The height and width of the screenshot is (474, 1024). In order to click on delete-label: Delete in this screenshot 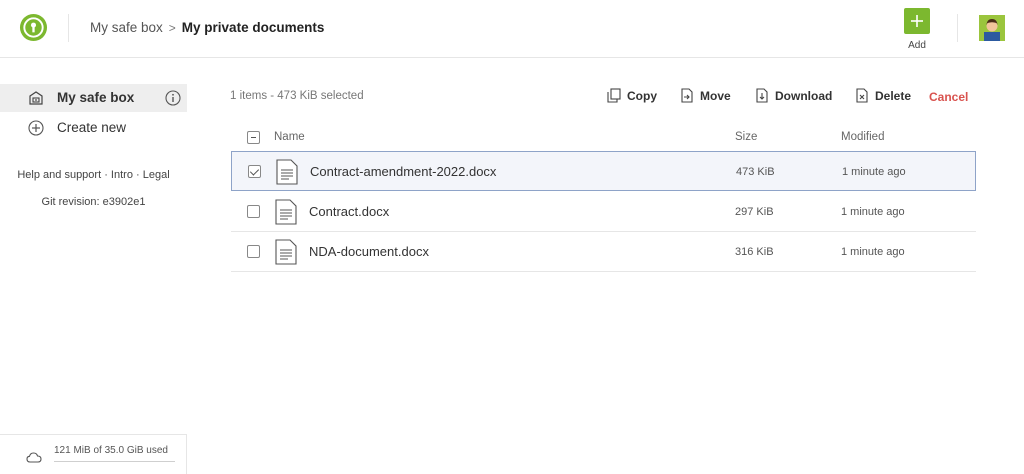, I will do `click(893, 95)`.